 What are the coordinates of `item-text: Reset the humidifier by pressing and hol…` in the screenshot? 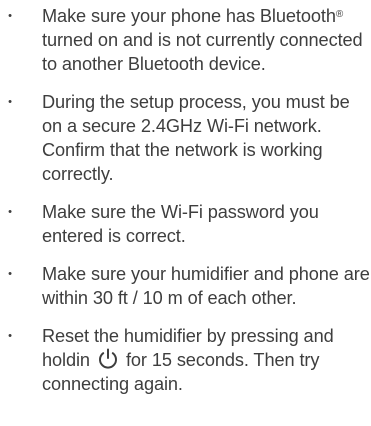 It's located at (206, 360).